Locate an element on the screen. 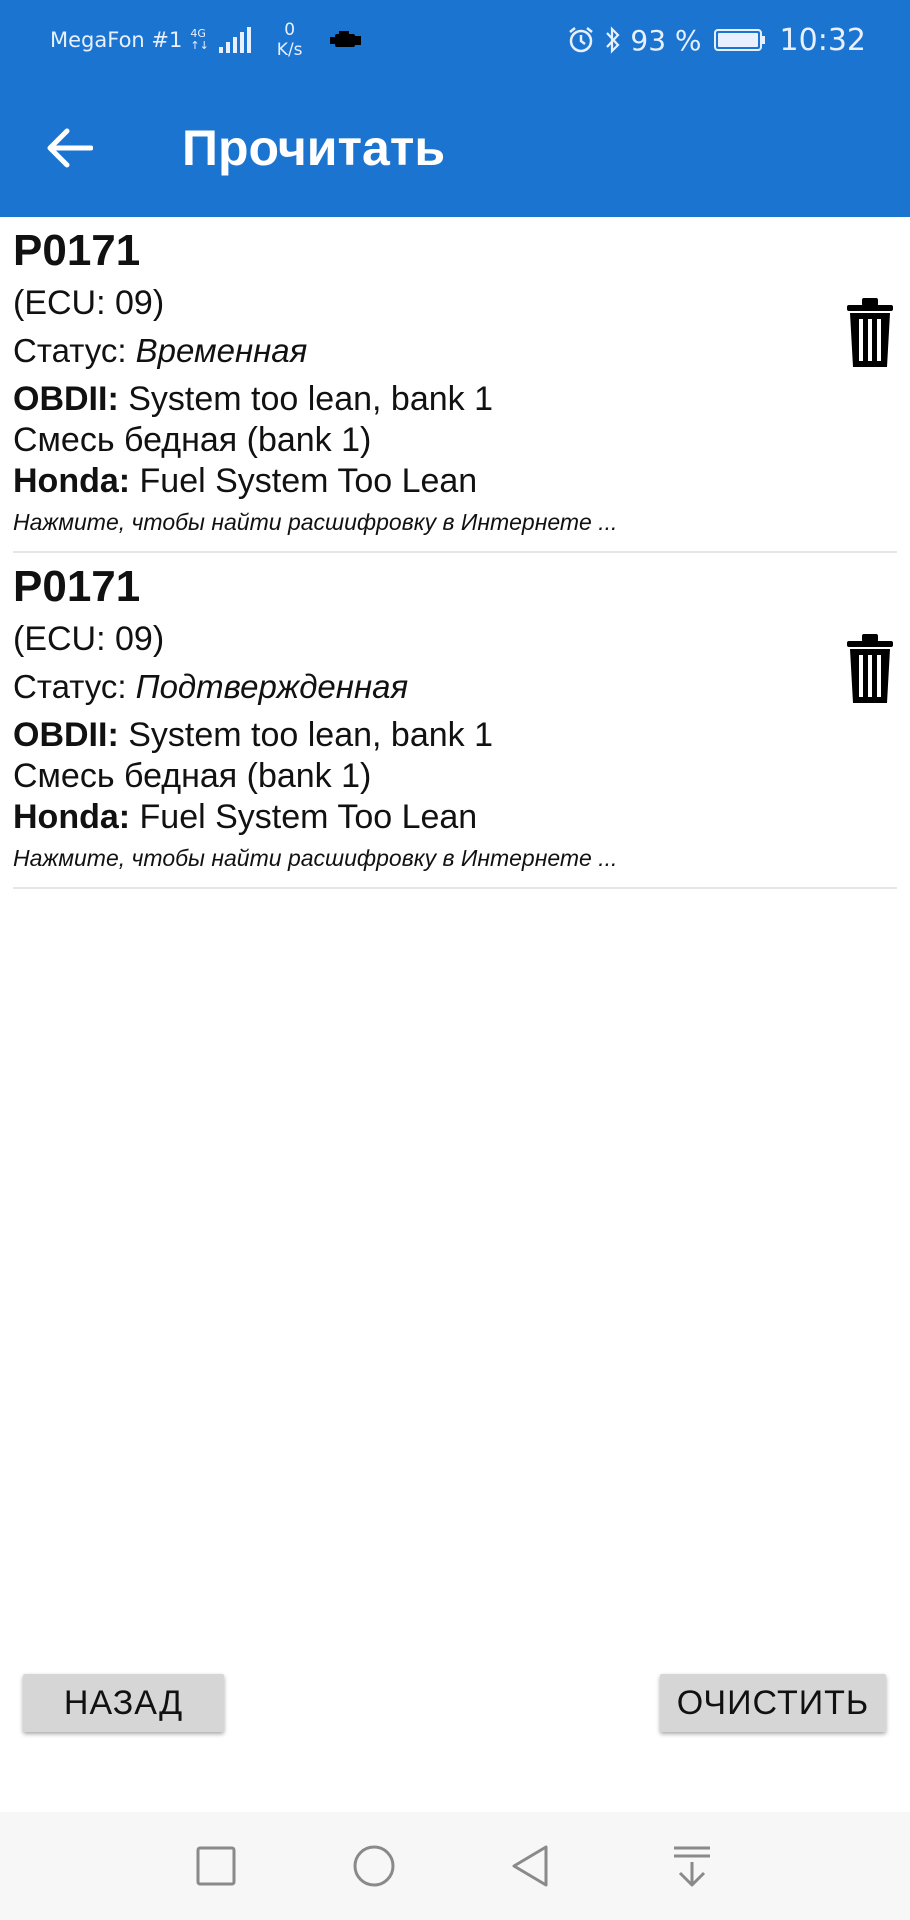  network-speed-unit: K/s is located at coordinates (289, 50).